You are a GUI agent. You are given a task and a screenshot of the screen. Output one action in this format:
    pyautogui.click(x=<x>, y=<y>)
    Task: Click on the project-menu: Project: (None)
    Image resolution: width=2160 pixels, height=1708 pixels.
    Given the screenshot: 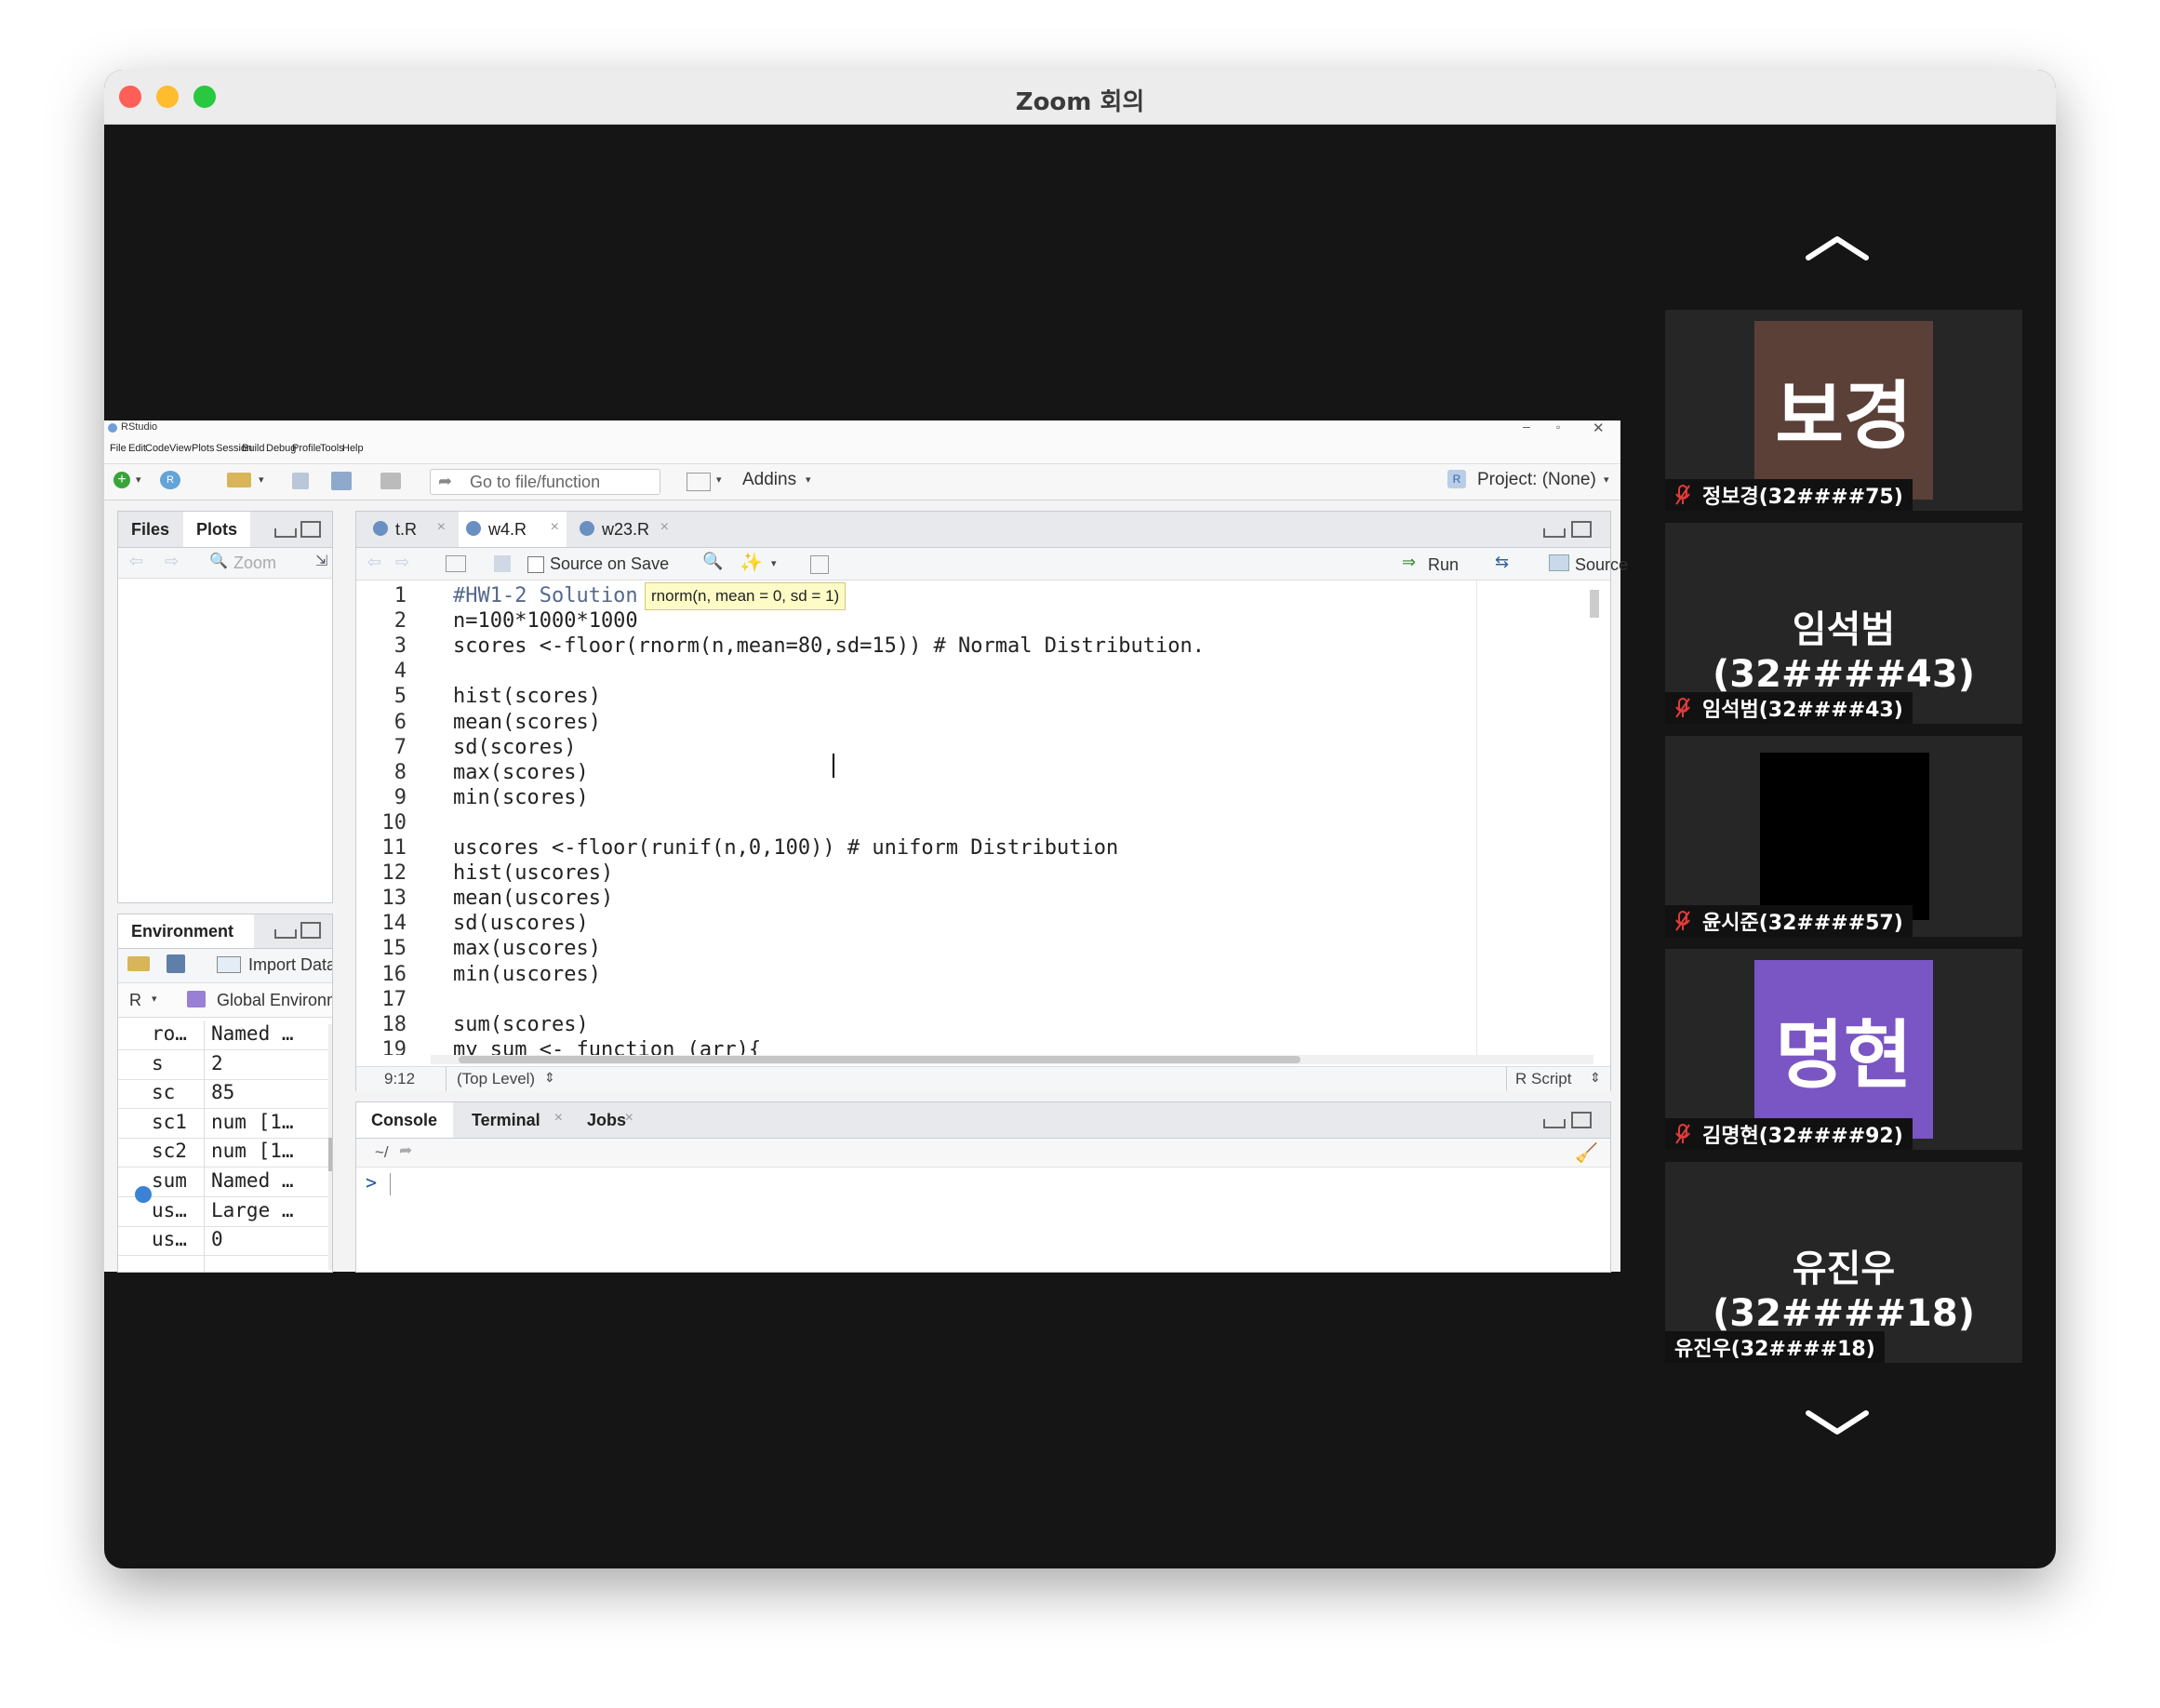 What is the action you would take?
    pyautogui.click(x=1536, y=480)
    